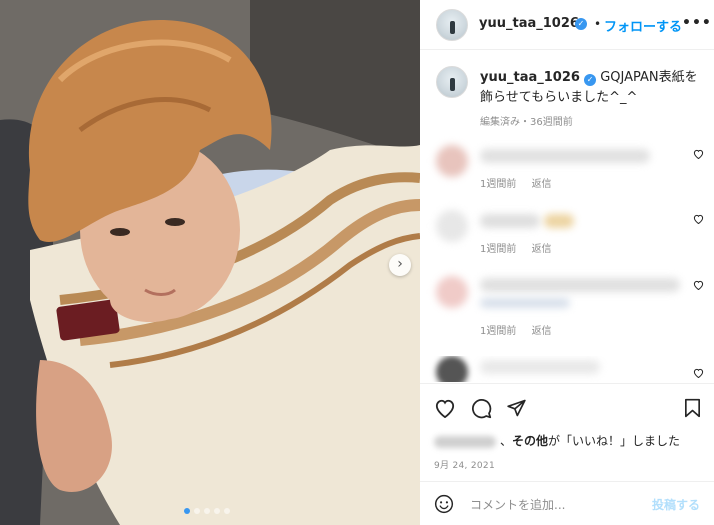  What do you see at coordinates (452, 25) in the screenshot?
I see `author-avatar` at bounding box center [452, 25].